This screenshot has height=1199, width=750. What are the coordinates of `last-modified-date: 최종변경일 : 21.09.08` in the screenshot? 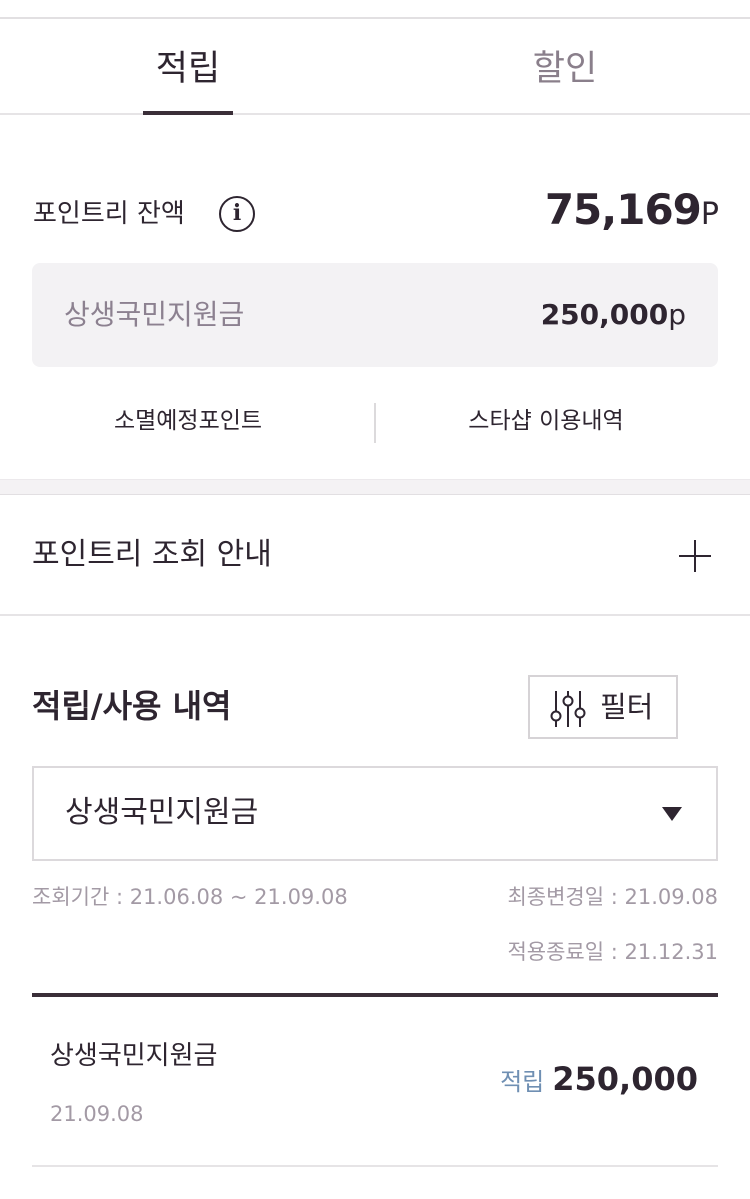 It's located at (612, 897).